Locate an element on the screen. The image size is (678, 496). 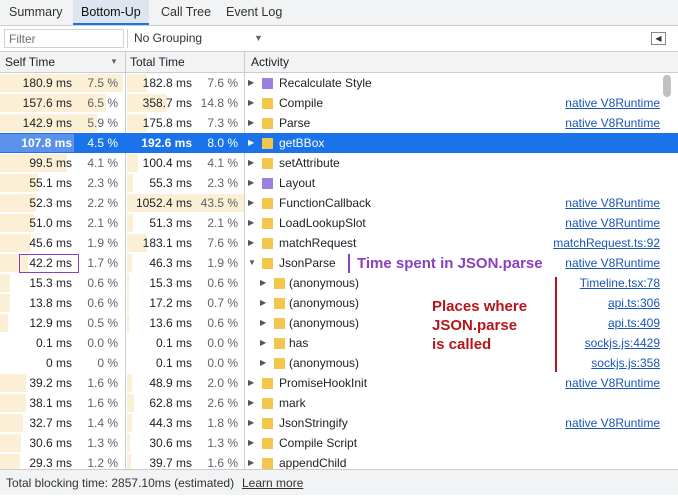
activity-name: Compile is located at coordinates (301, 103).